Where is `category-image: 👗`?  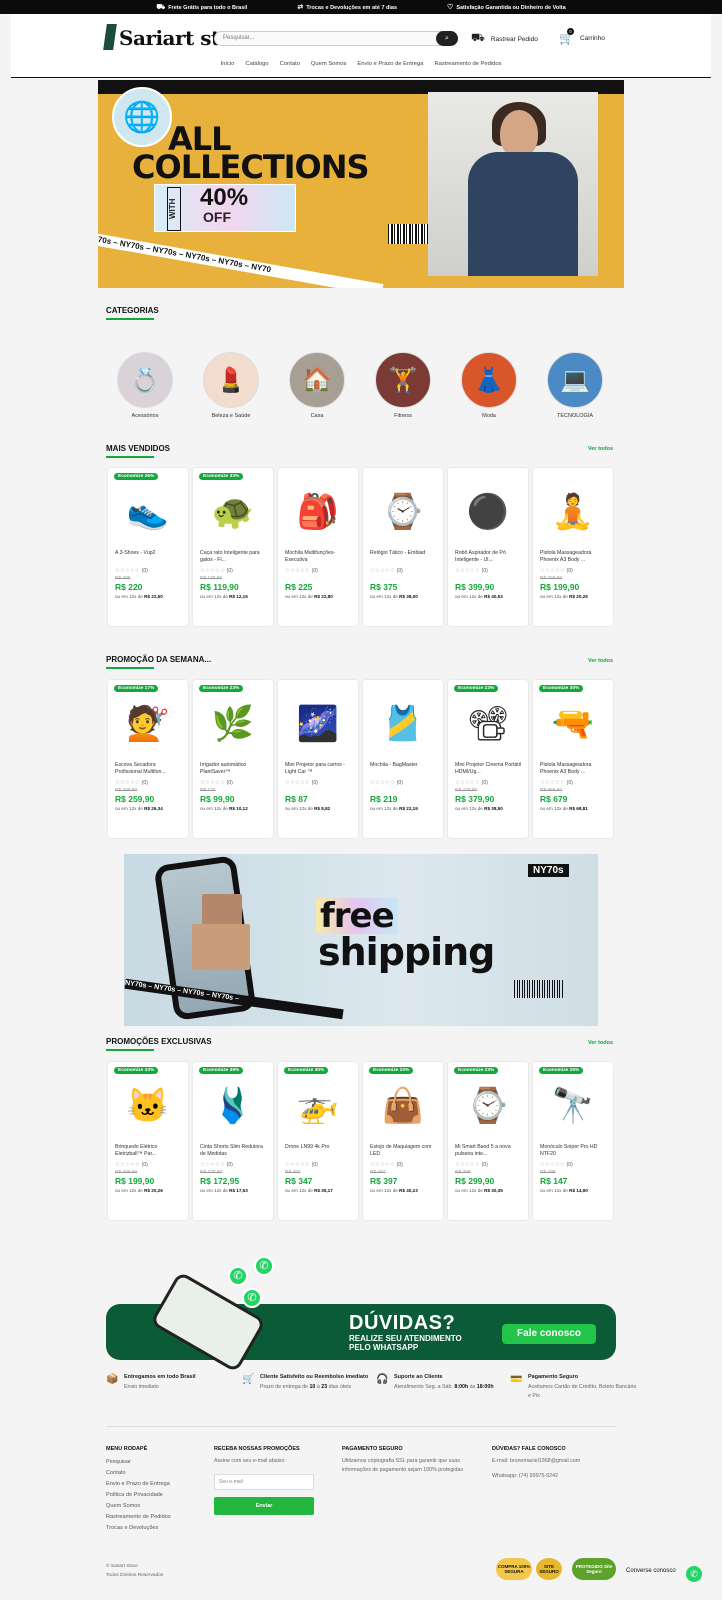
category-image: 👗 is located at coordinates (489, 380).